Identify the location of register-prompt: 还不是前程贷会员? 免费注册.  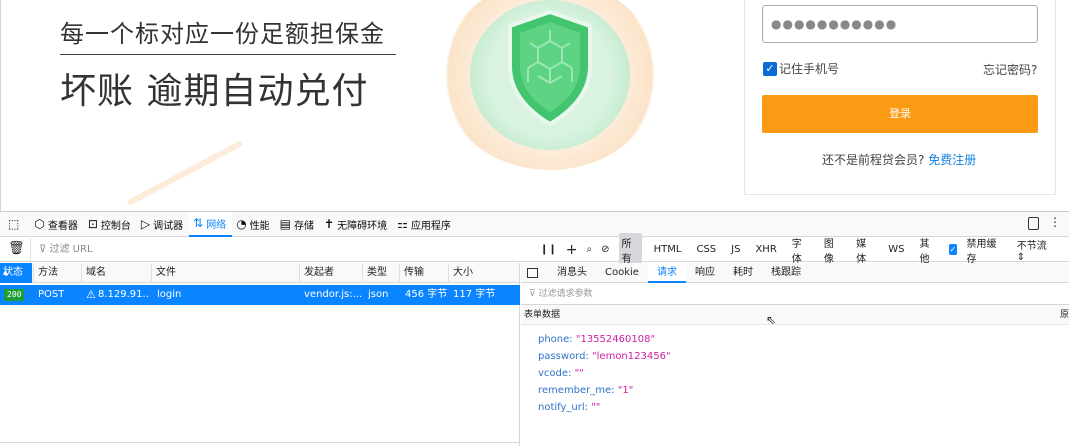
(899, 159).